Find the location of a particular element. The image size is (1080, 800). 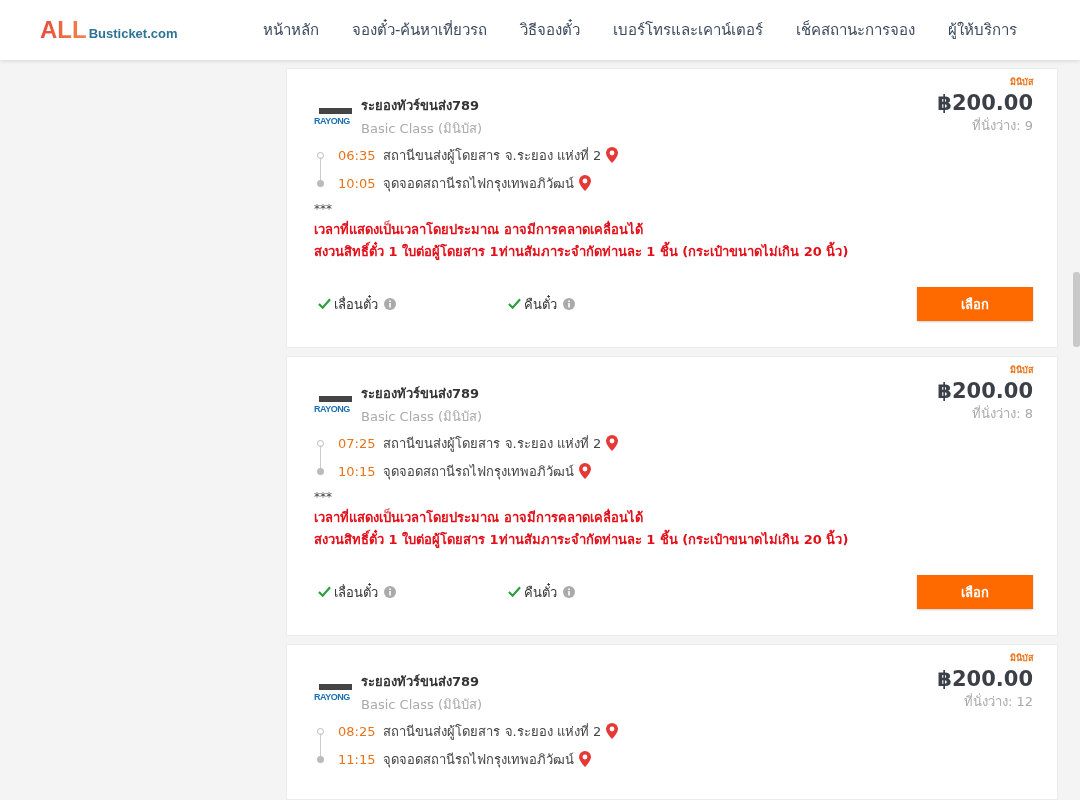

nav-link: วิธีจองตั๋ว is located at coordinates (550, 30).